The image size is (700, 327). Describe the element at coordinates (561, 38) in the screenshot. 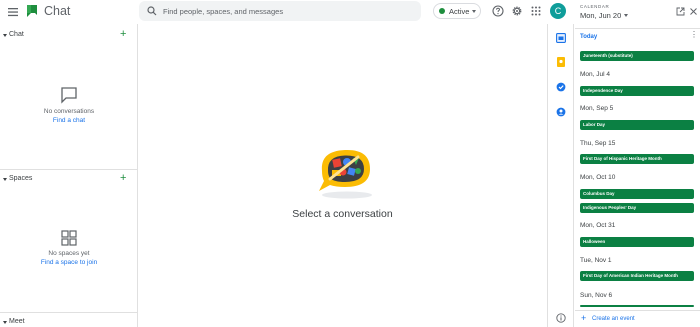

I see `calendar-app-icon` at that location.